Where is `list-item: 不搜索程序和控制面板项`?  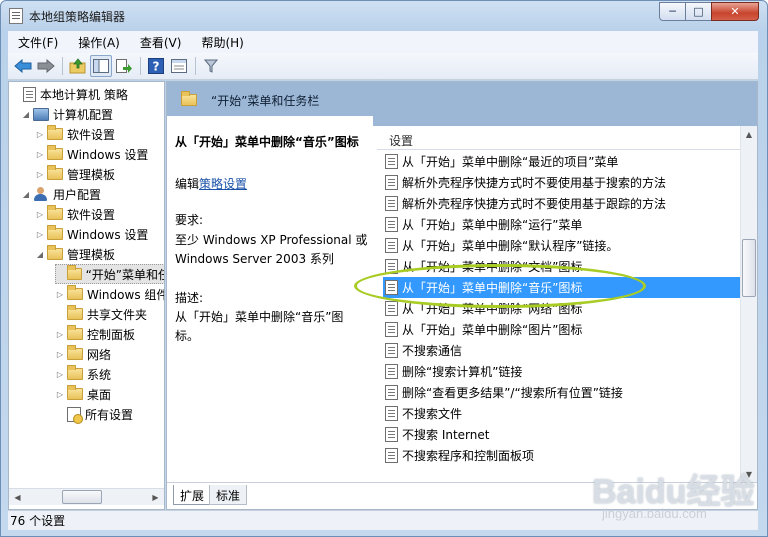 list-item: 不搜索程序和控制面板项 is located at coordinates (563, 455).